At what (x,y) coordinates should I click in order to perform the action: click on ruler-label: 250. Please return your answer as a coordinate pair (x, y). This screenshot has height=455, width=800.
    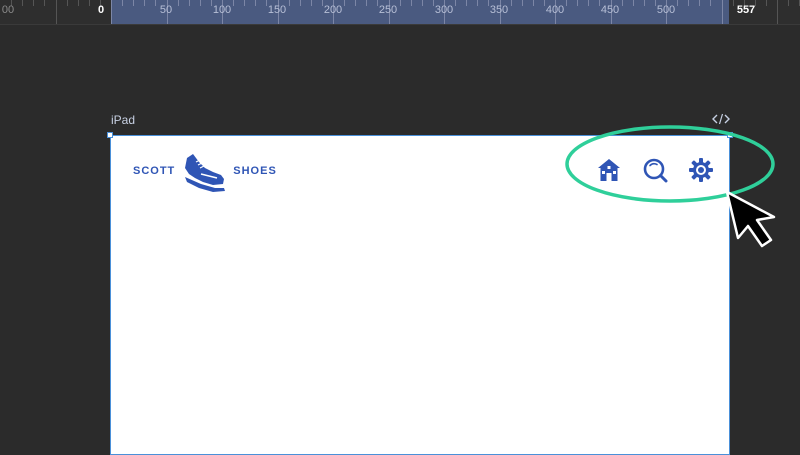
    Looking at the image, I should click on (388, 10).